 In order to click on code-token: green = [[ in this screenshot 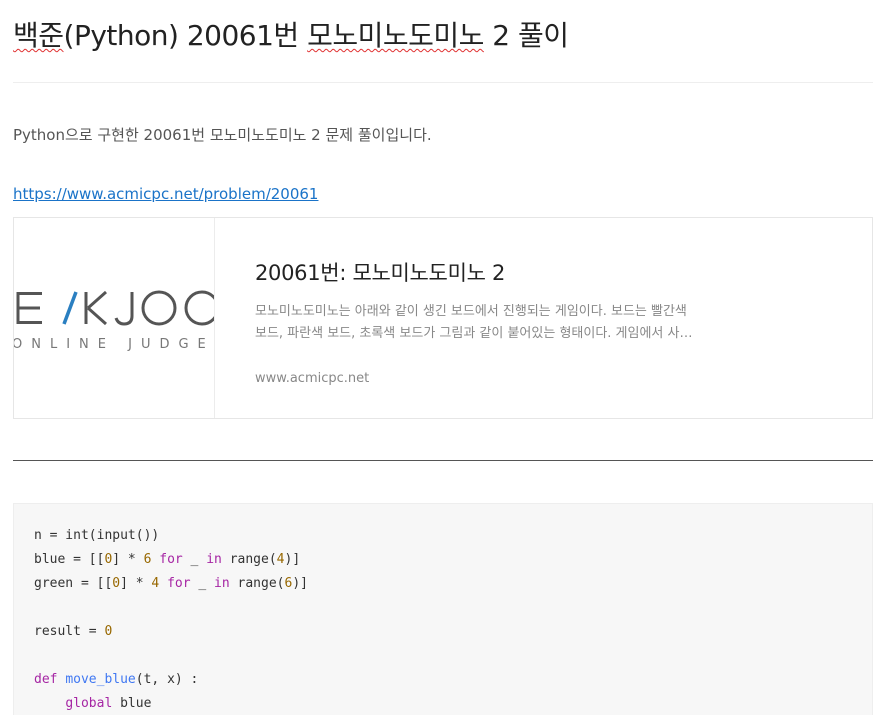, I will do `click(73, 583)`.